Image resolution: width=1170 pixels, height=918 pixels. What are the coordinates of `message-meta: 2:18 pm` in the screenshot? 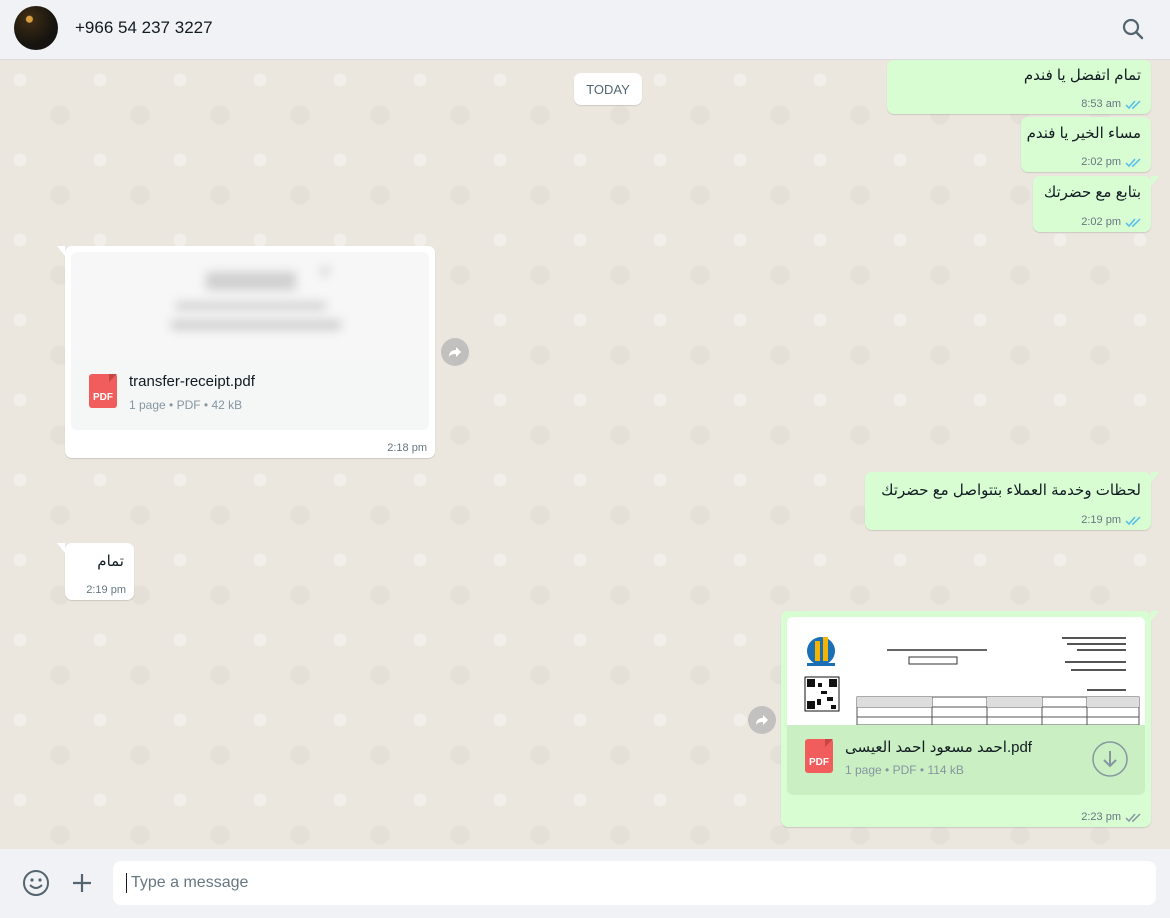 It's located at (407, 448).